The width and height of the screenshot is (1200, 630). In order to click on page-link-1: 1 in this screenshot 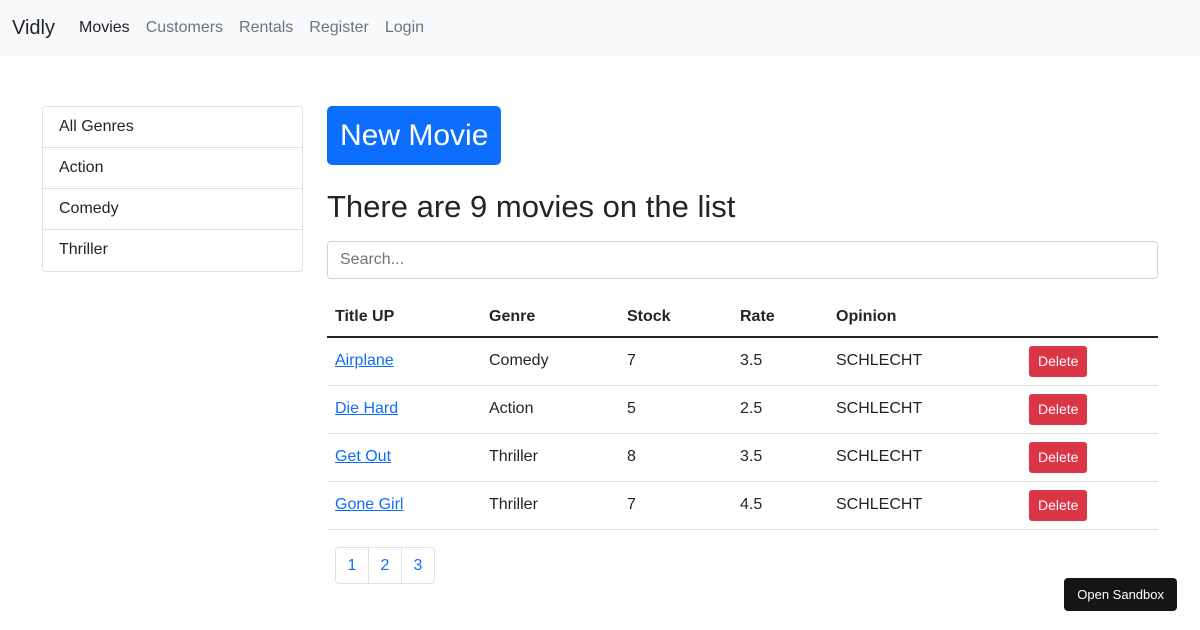, I will do `click(352, 565)`.